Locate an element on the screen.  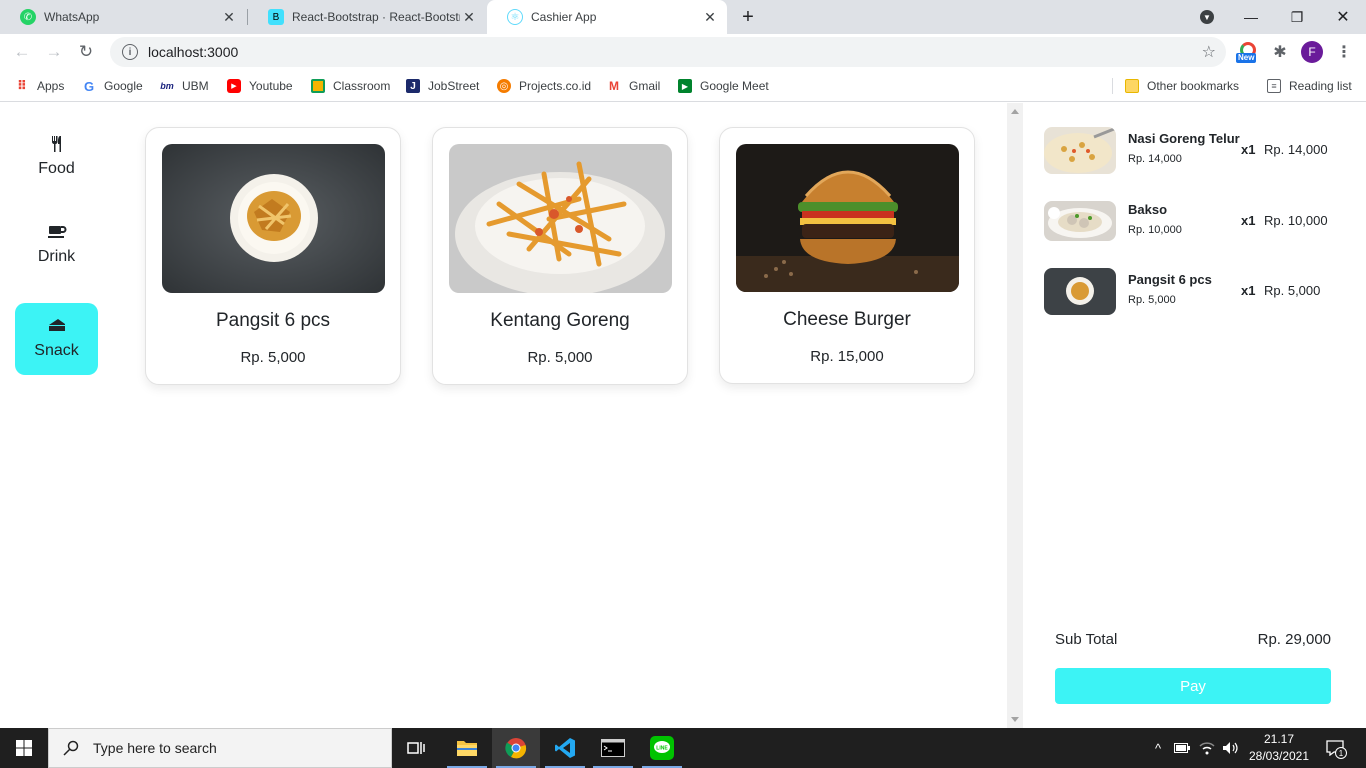
extensions-puzzle-icon: ✱ is located at coordinates (1280, 52).